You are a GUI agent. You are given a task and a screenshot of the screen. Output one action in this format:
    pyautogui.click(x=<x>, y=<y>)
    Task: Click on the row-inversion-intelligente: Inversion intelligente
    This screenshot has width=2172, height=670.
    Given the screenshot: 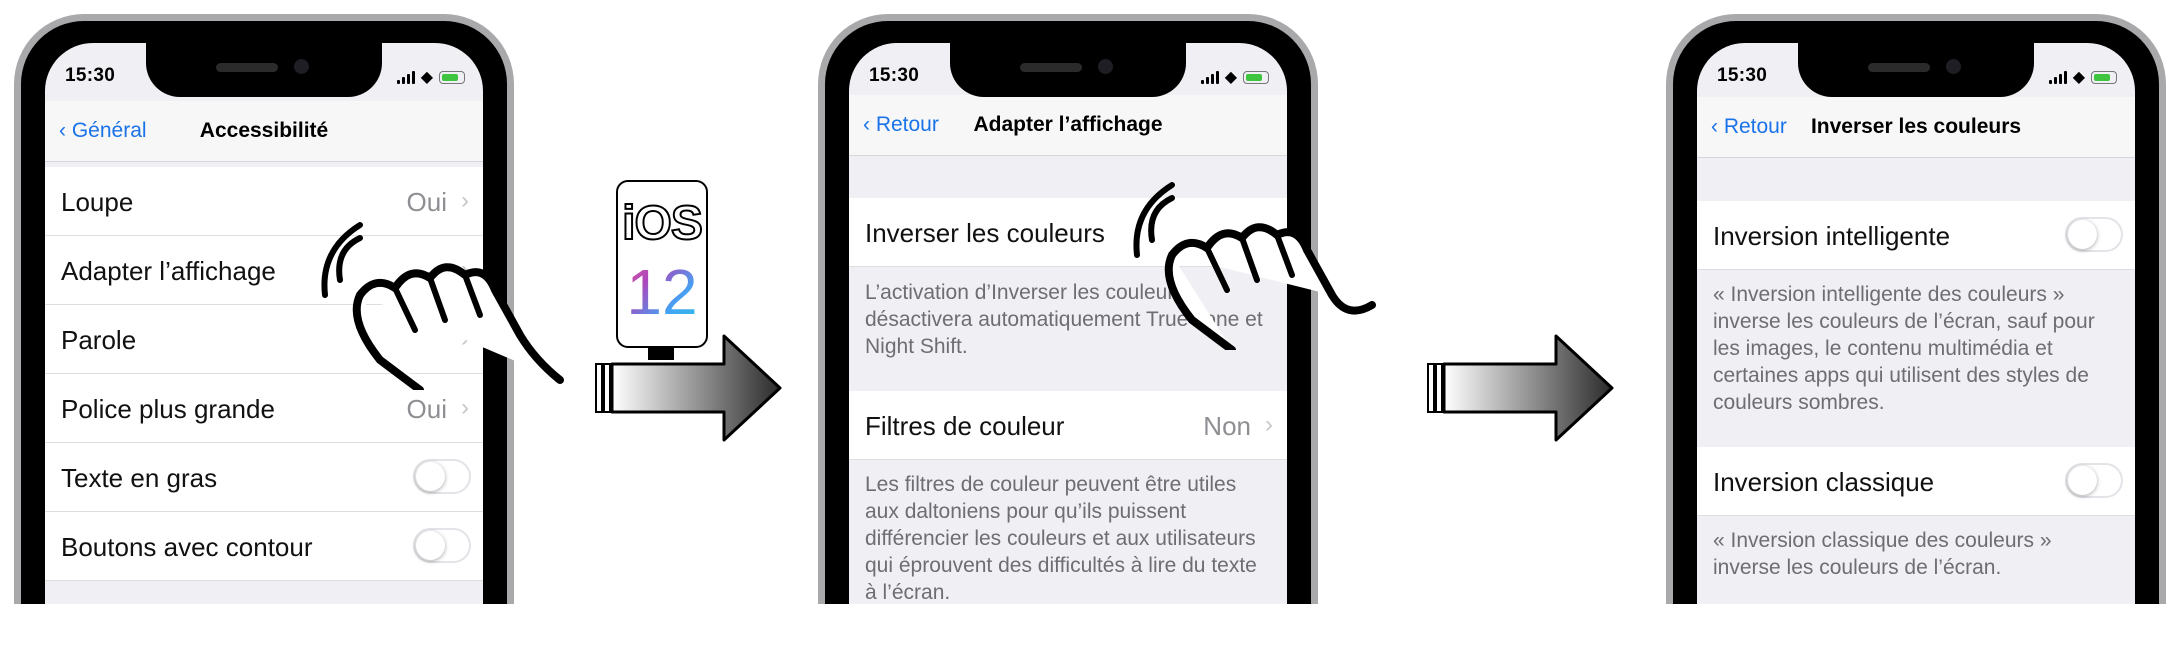 What is the action you would take?
    pyautogui.click(x=1916, y=235)
    